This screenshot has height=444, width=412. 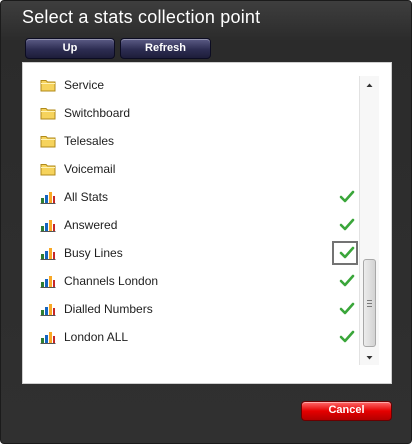 I want to click on list-item-label: Switchboard, so click(x=97, y=113).